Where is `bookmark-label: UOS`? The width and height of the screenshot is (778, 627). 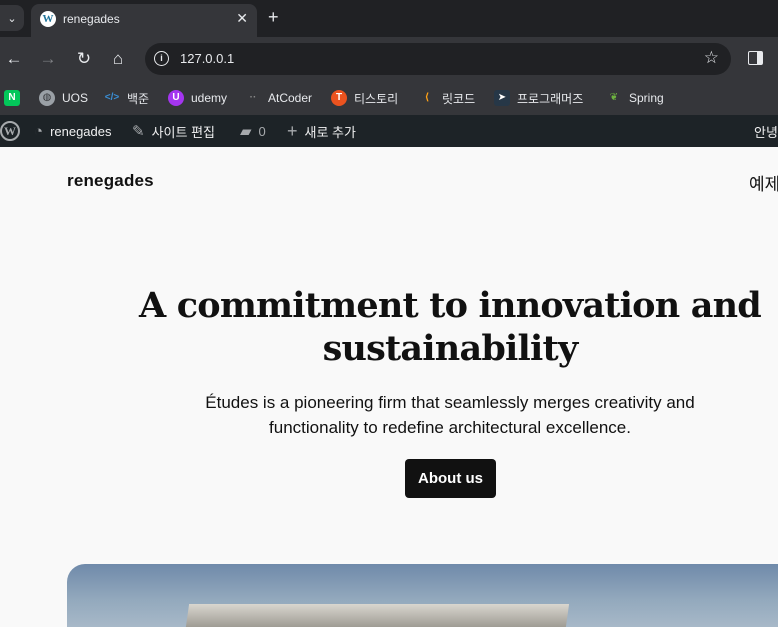
bookmark-label: UOS is located at coordinates (75, 98).